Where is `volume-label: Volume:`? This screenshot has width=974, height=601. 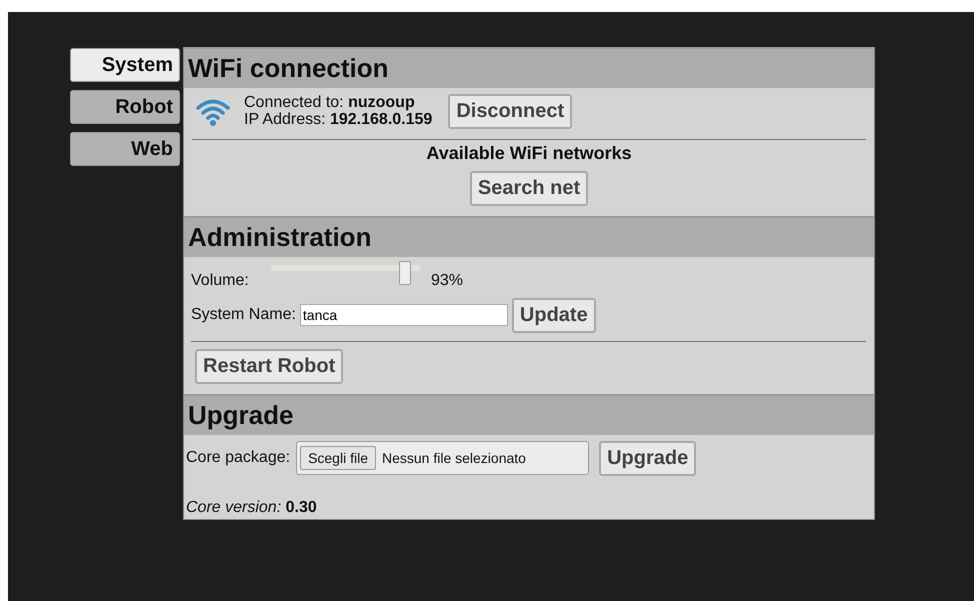
volume-label: Volume: is located at coordinates (220, 280).